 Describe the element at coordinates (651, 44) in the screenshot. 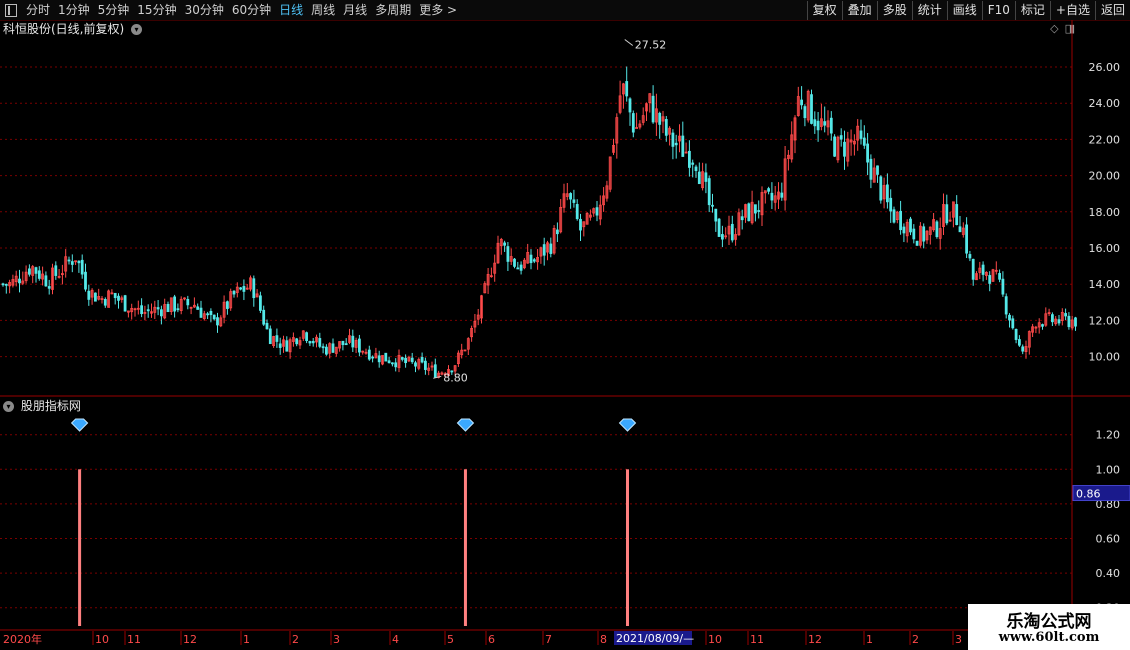

I see `price-extreme-label: 27.52` at that location.